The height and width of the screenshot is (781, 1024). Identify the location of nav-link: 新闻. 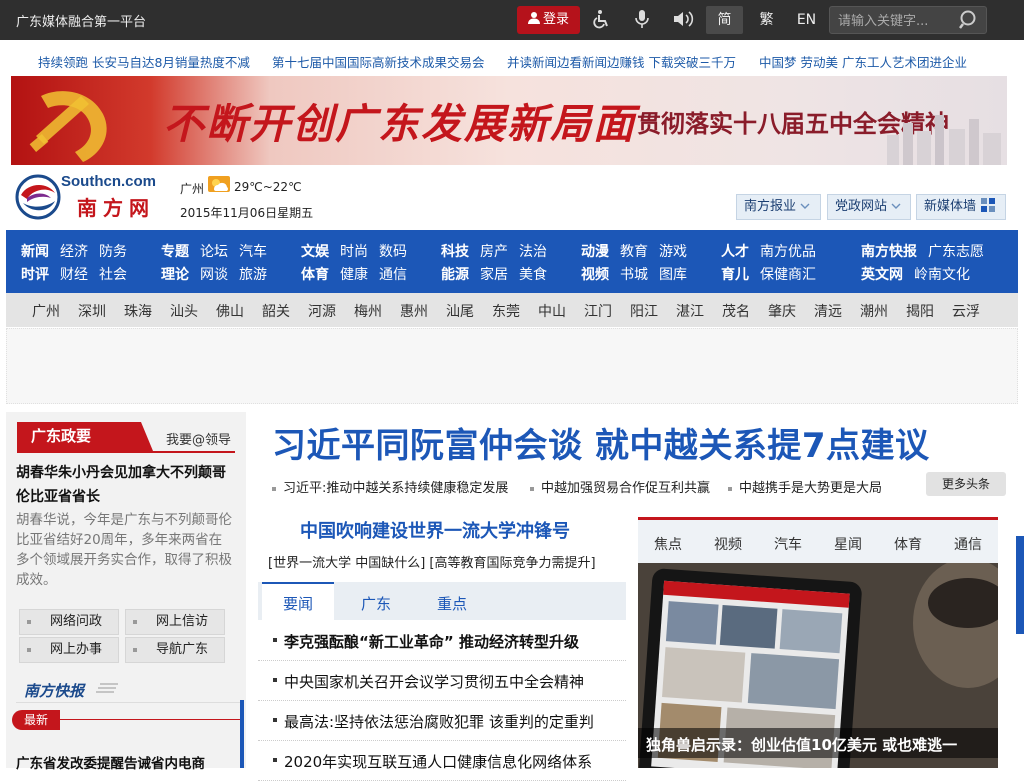
(35, 252).